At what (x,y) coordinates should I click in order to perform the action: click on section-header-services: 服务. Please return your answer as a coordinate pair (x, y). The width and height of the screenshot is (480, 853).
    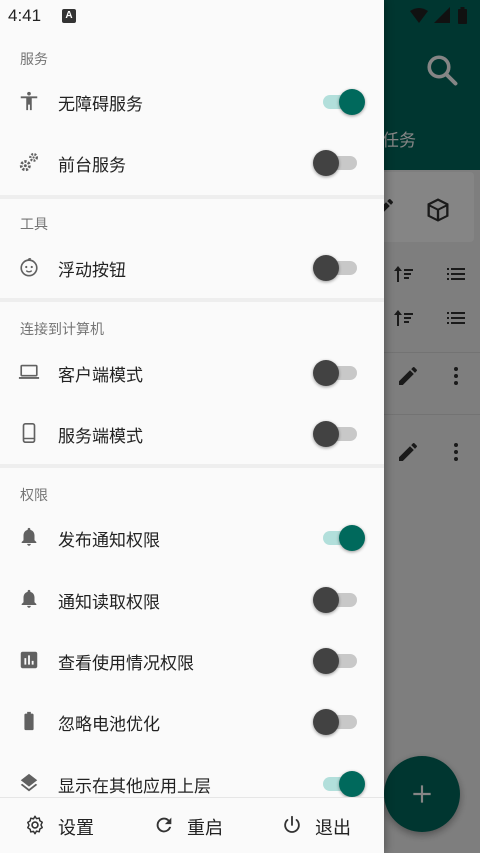
    Looking at the image, I should click on (34, 60).